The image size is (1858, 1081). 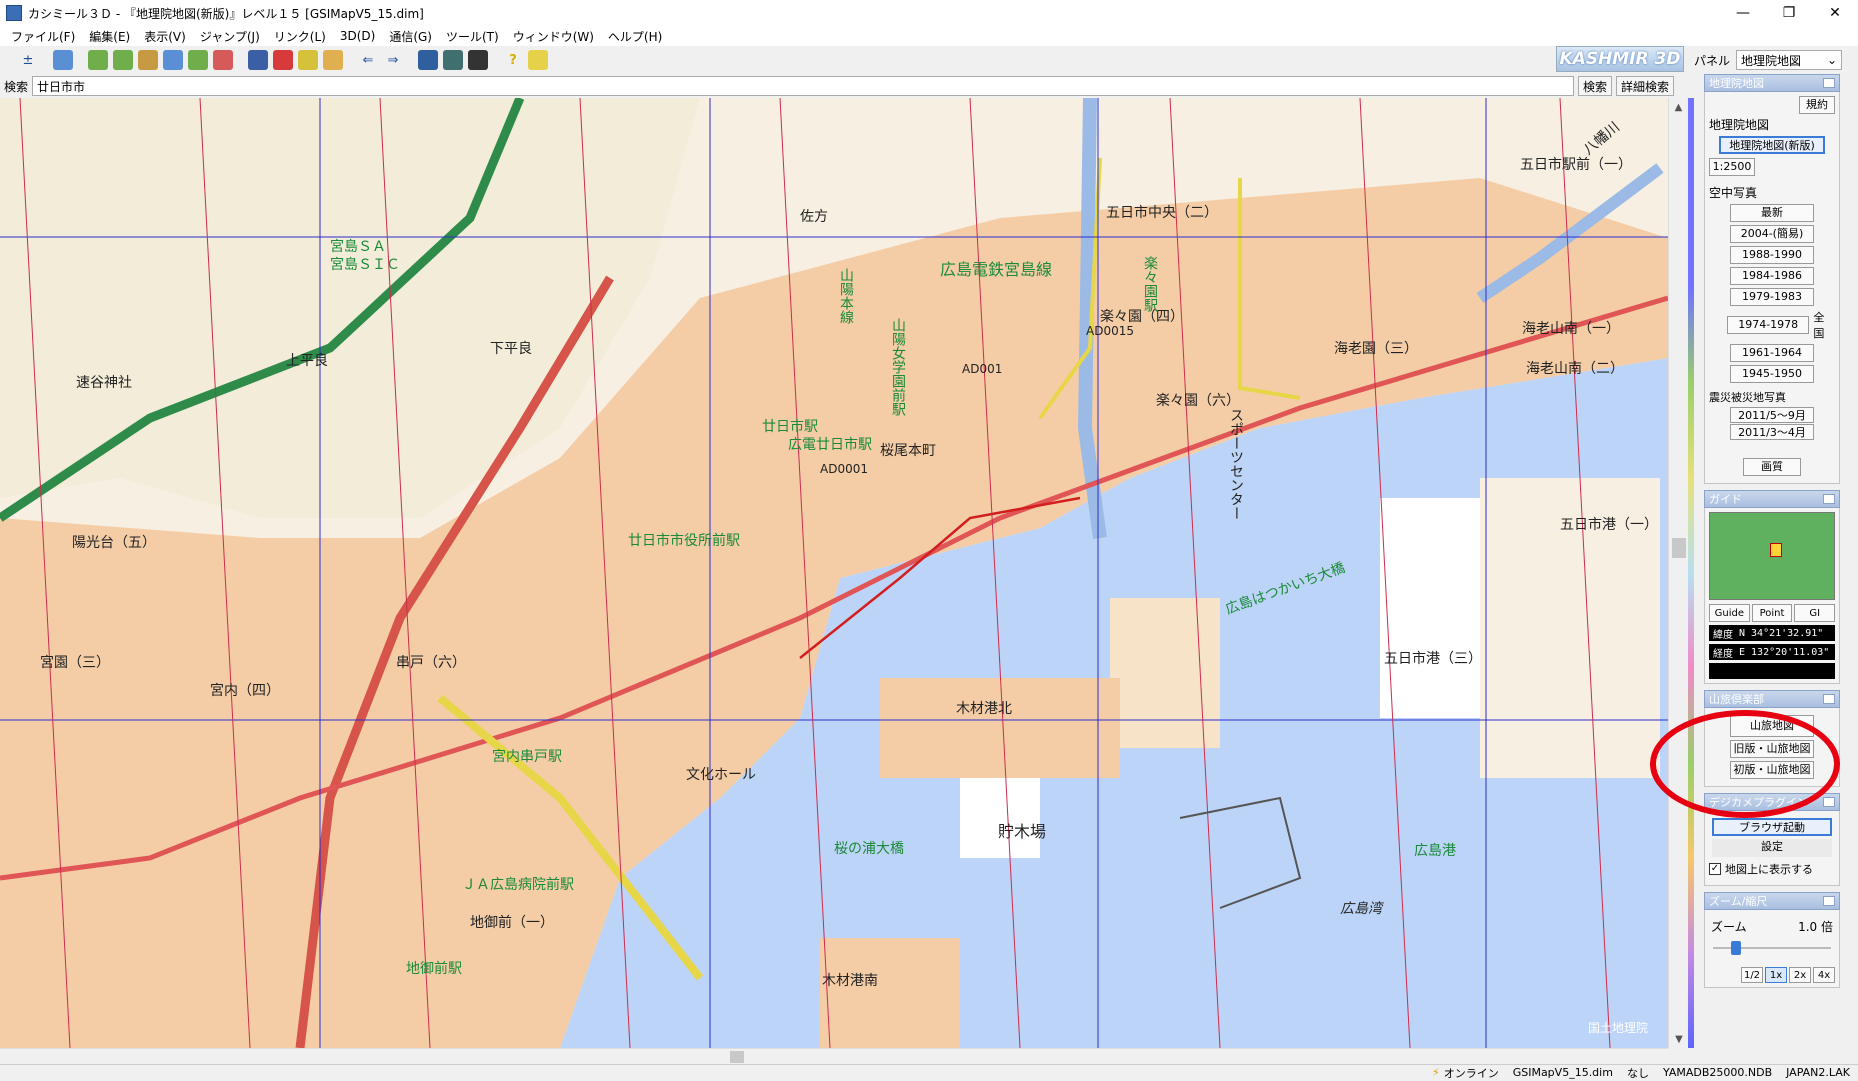 What do you see at coordinates (1715, 869) in the screenshot?
I see `show-on-map-checkbox: ✓` at bounding box center [1715, 869].